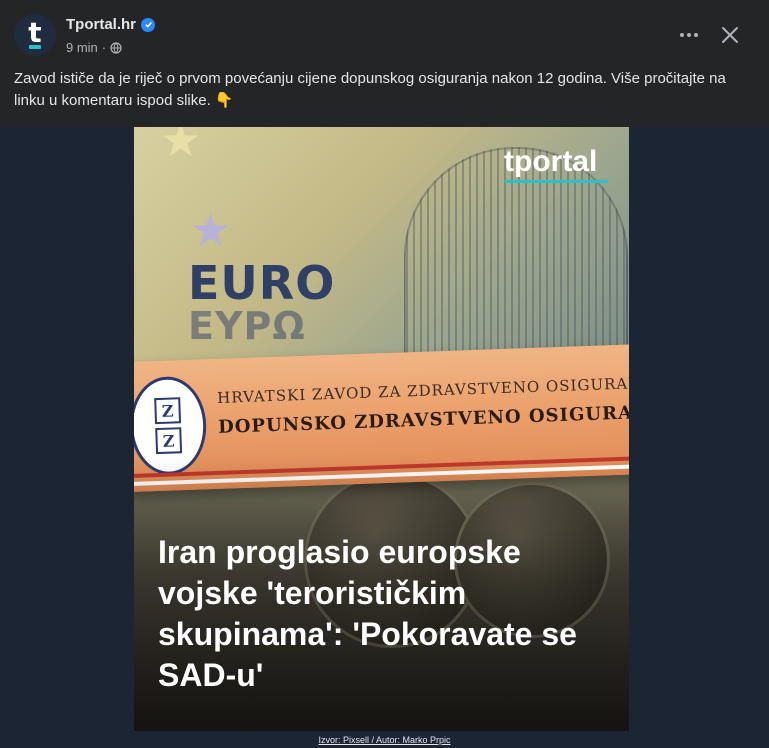  Describe the element at coordinates (116, 47) in the screenshot. I see `globe-icon` at that location.